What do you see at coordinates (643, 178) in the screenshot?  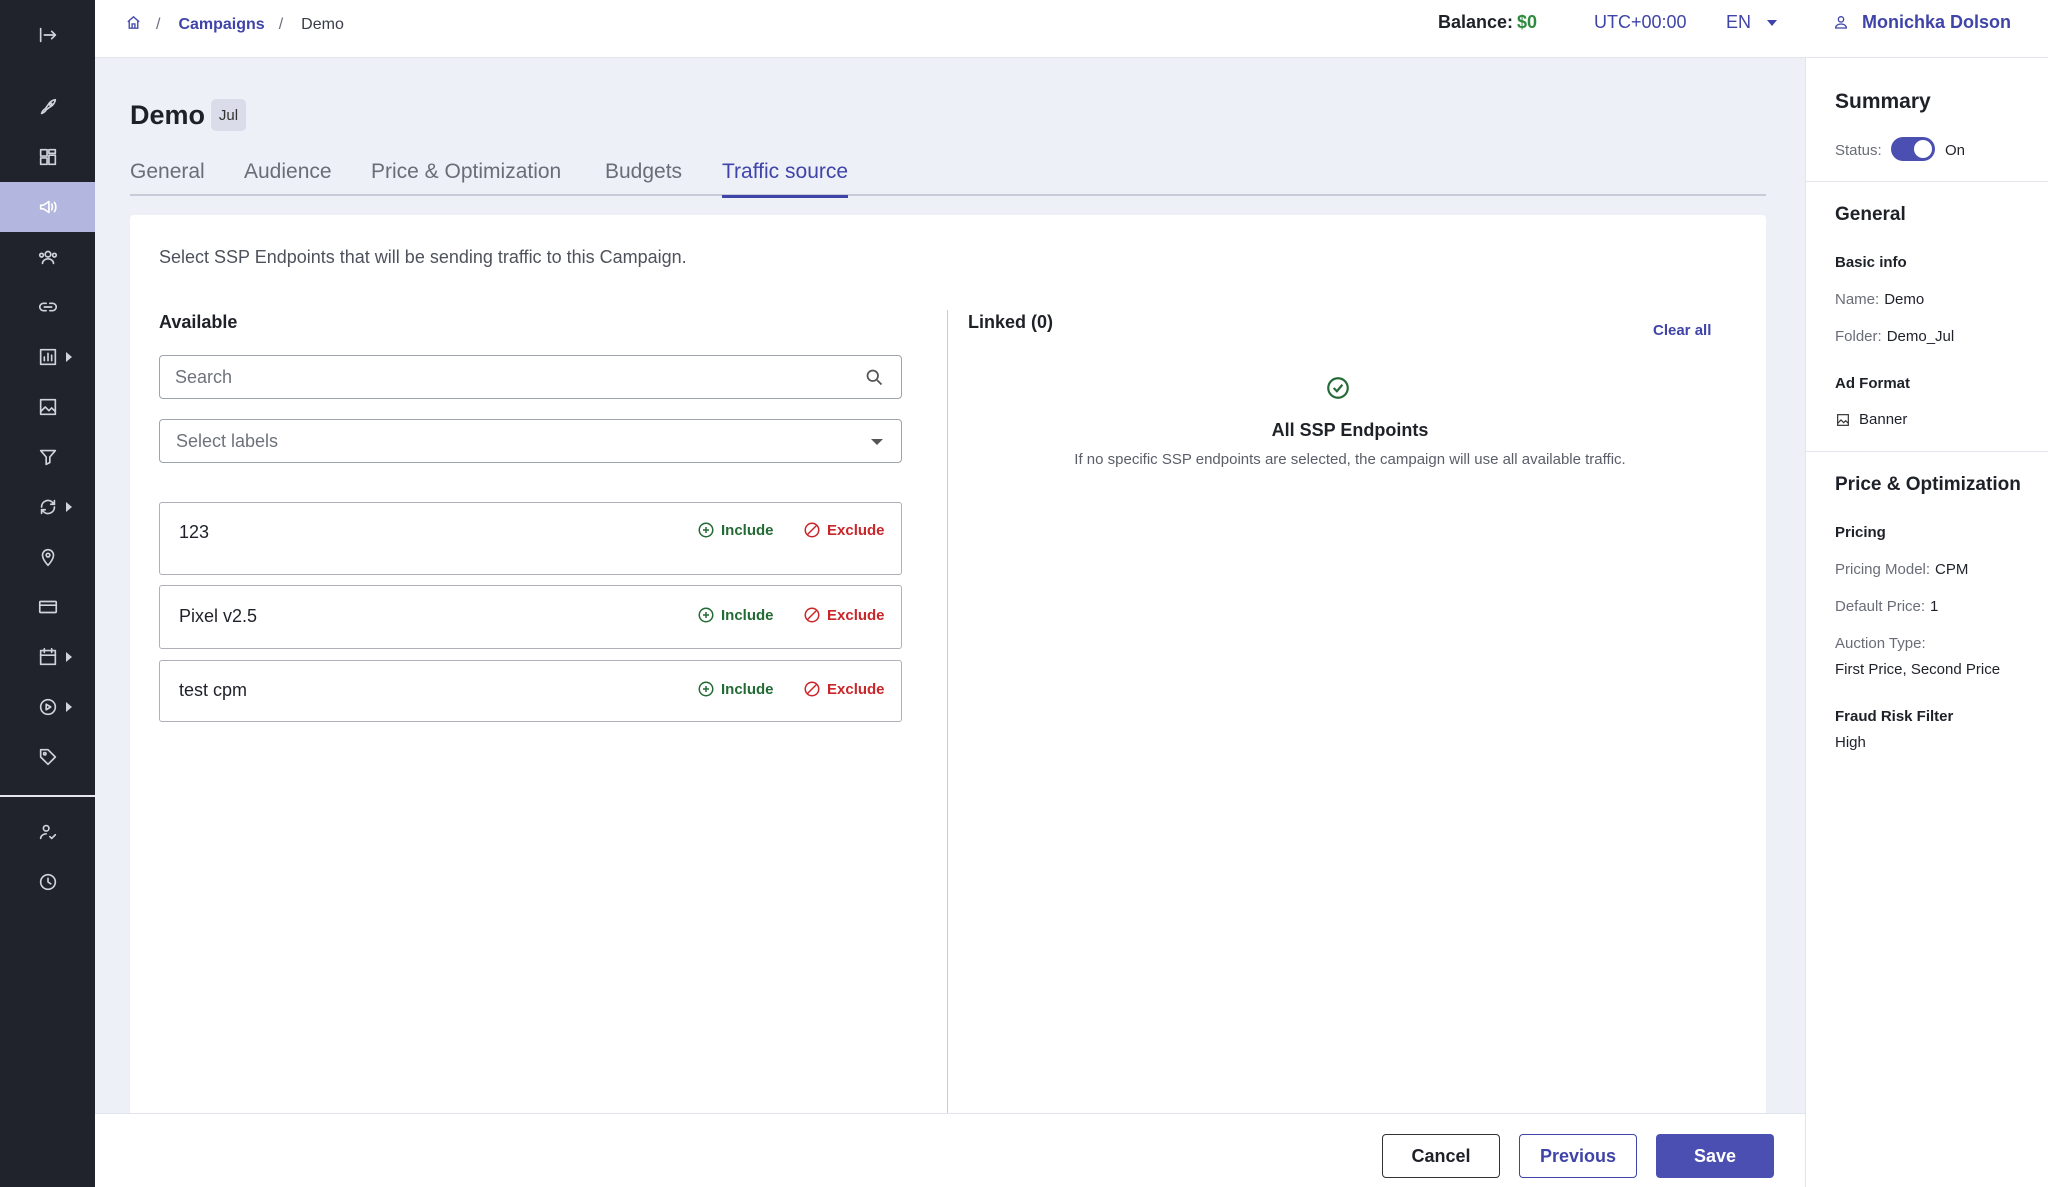 I see `tab-budgets: Budgets` at bounding box center [643, 178].